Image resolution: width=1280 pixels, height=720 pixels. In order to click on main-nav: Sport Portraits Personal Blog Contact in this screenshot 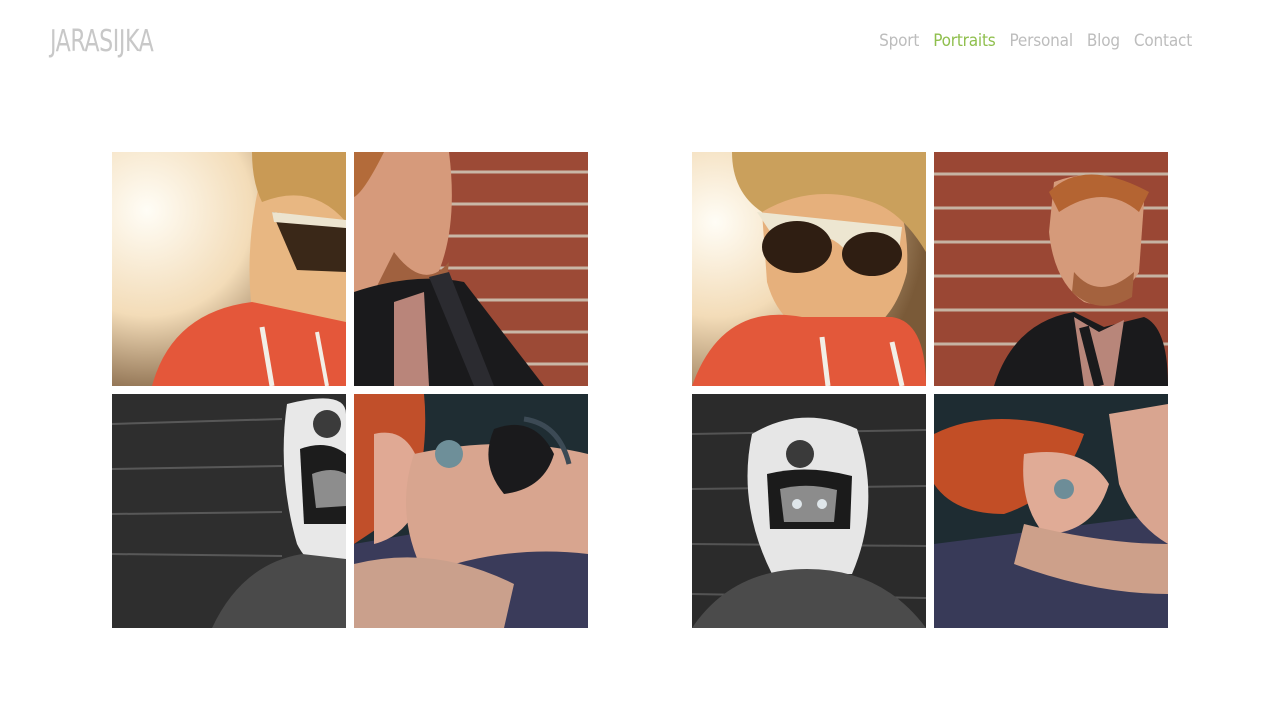, I will do `click(1035, 41)`.